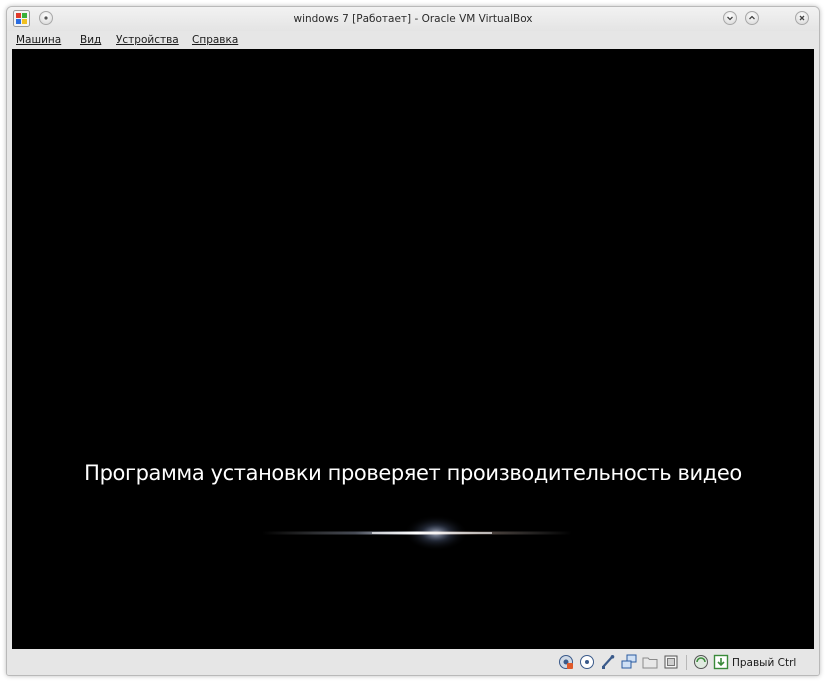 The width and height of the screenshot is (826, 682). What do you see at coordinates (650, 662) in the screenshot?
I see `shared-folders-icon` at bounding box center [650, 662].